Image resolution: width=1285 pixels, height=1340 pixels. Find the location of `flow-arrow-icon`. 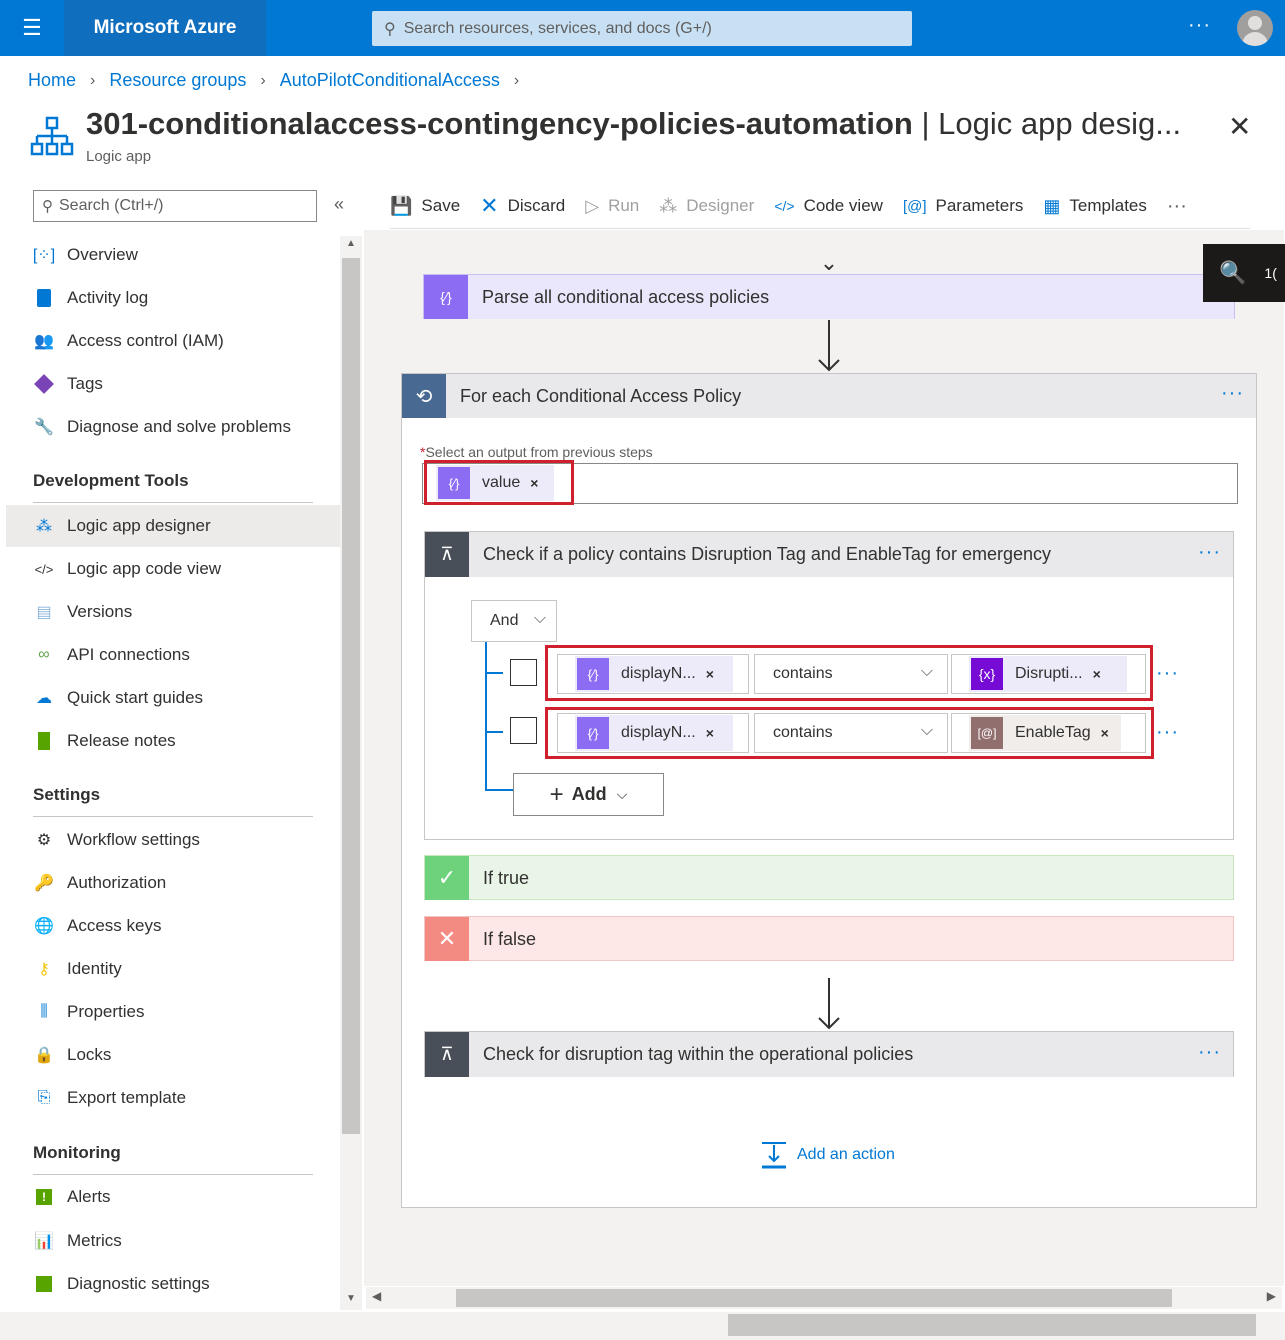

flow-arrow-icon is located at coordinates (829, 1004).